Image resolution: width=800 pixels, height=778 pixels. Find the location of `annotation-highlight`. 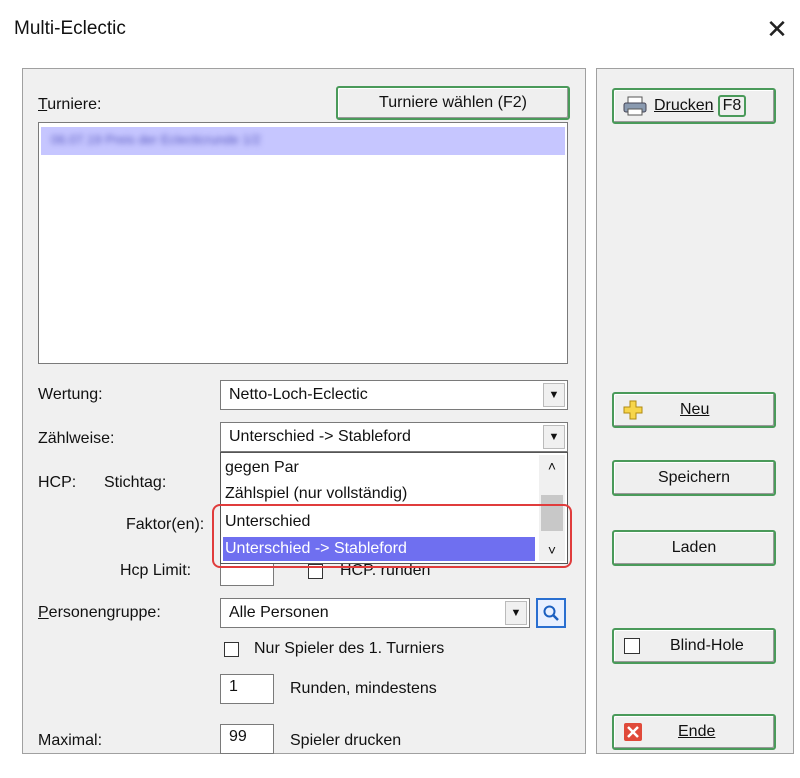

annotation-highlight is located at coordinates (392, 536).